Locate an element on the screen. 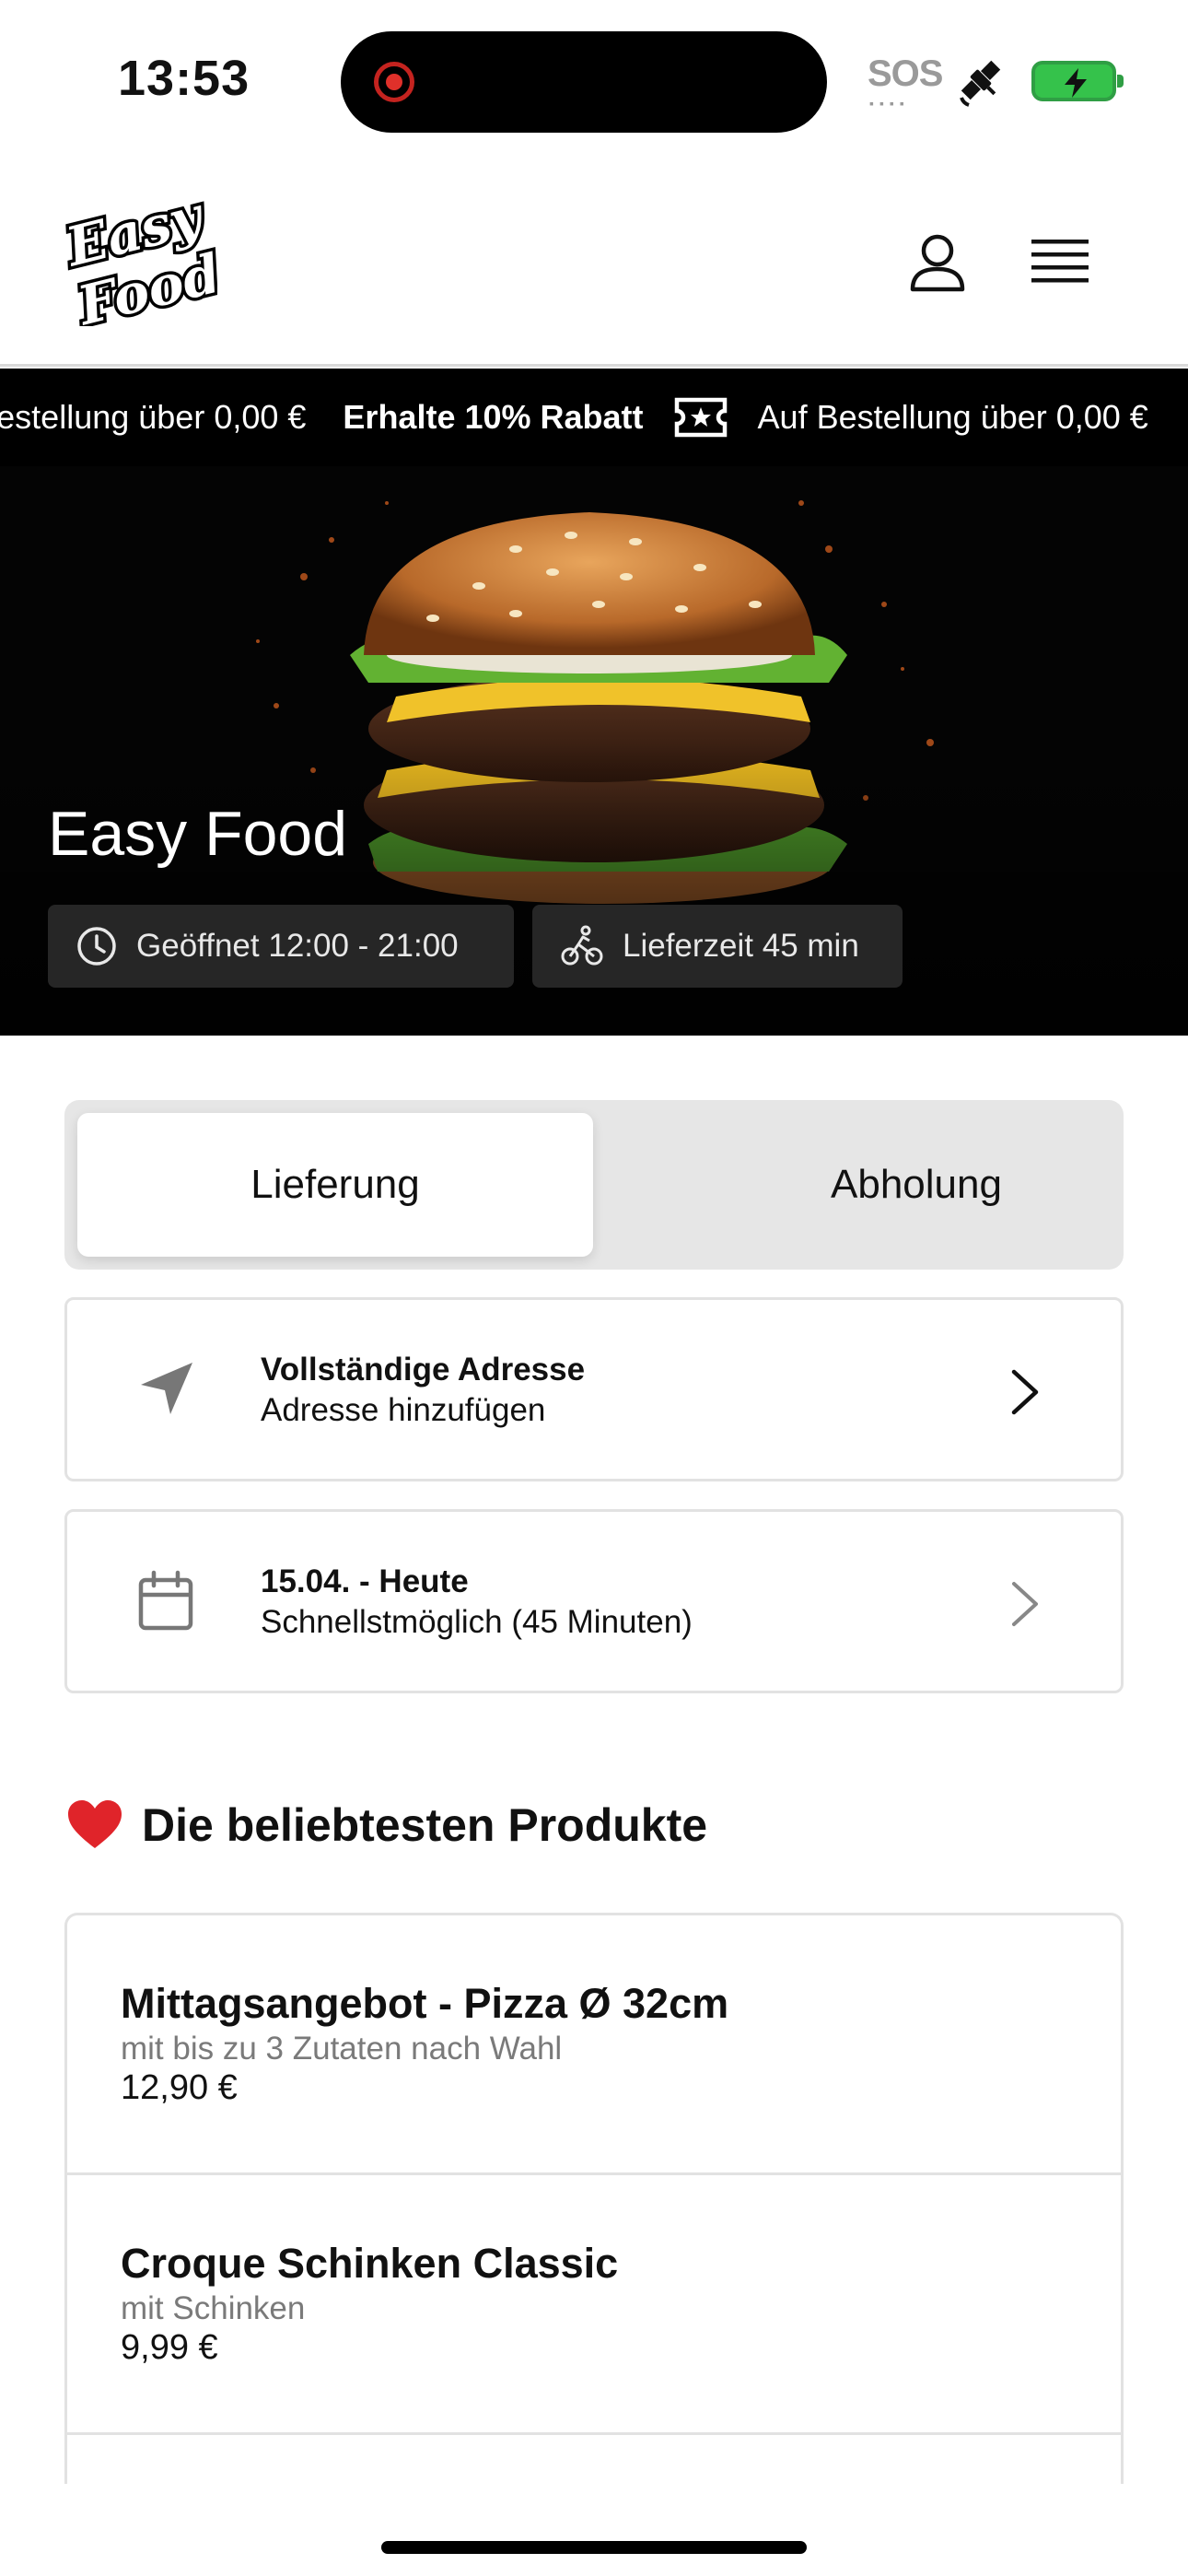 The image size is (1188, 2576). location-arrow-icon is located at coordinates (166, 1388).